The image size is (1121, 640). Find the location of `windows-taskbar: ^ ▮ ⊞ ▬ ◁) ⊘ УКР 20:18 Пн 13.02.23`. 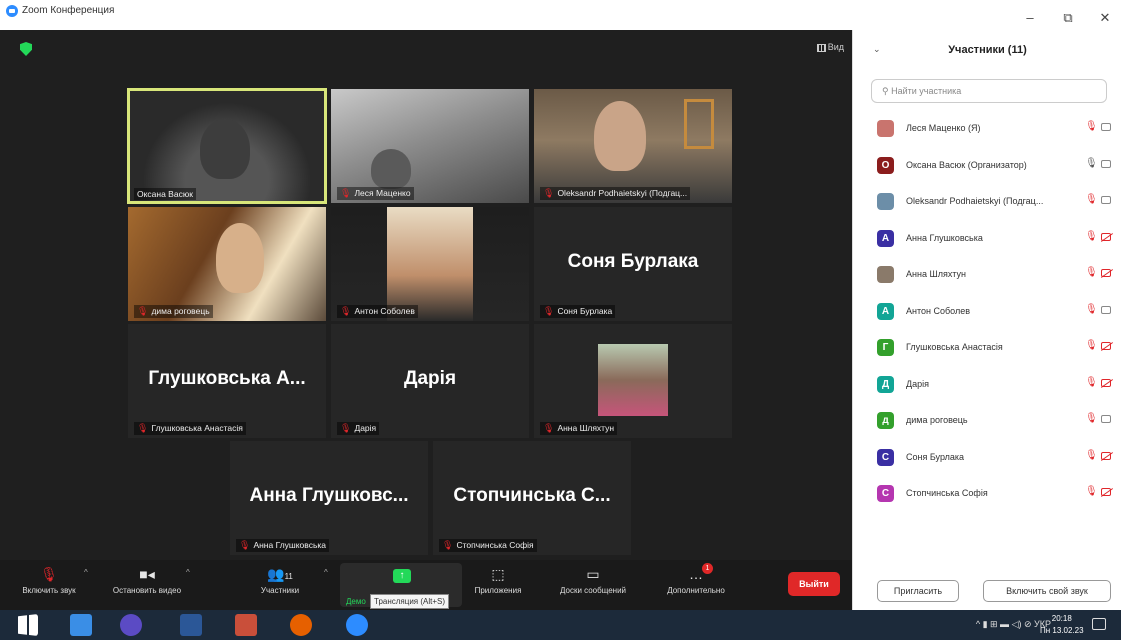

windows-taskbar: ^ ▮ ⊞ ▬ ◁) ⊘ УКР 20:18 Пн 13.02.23 is located at coordinates (560, 625).